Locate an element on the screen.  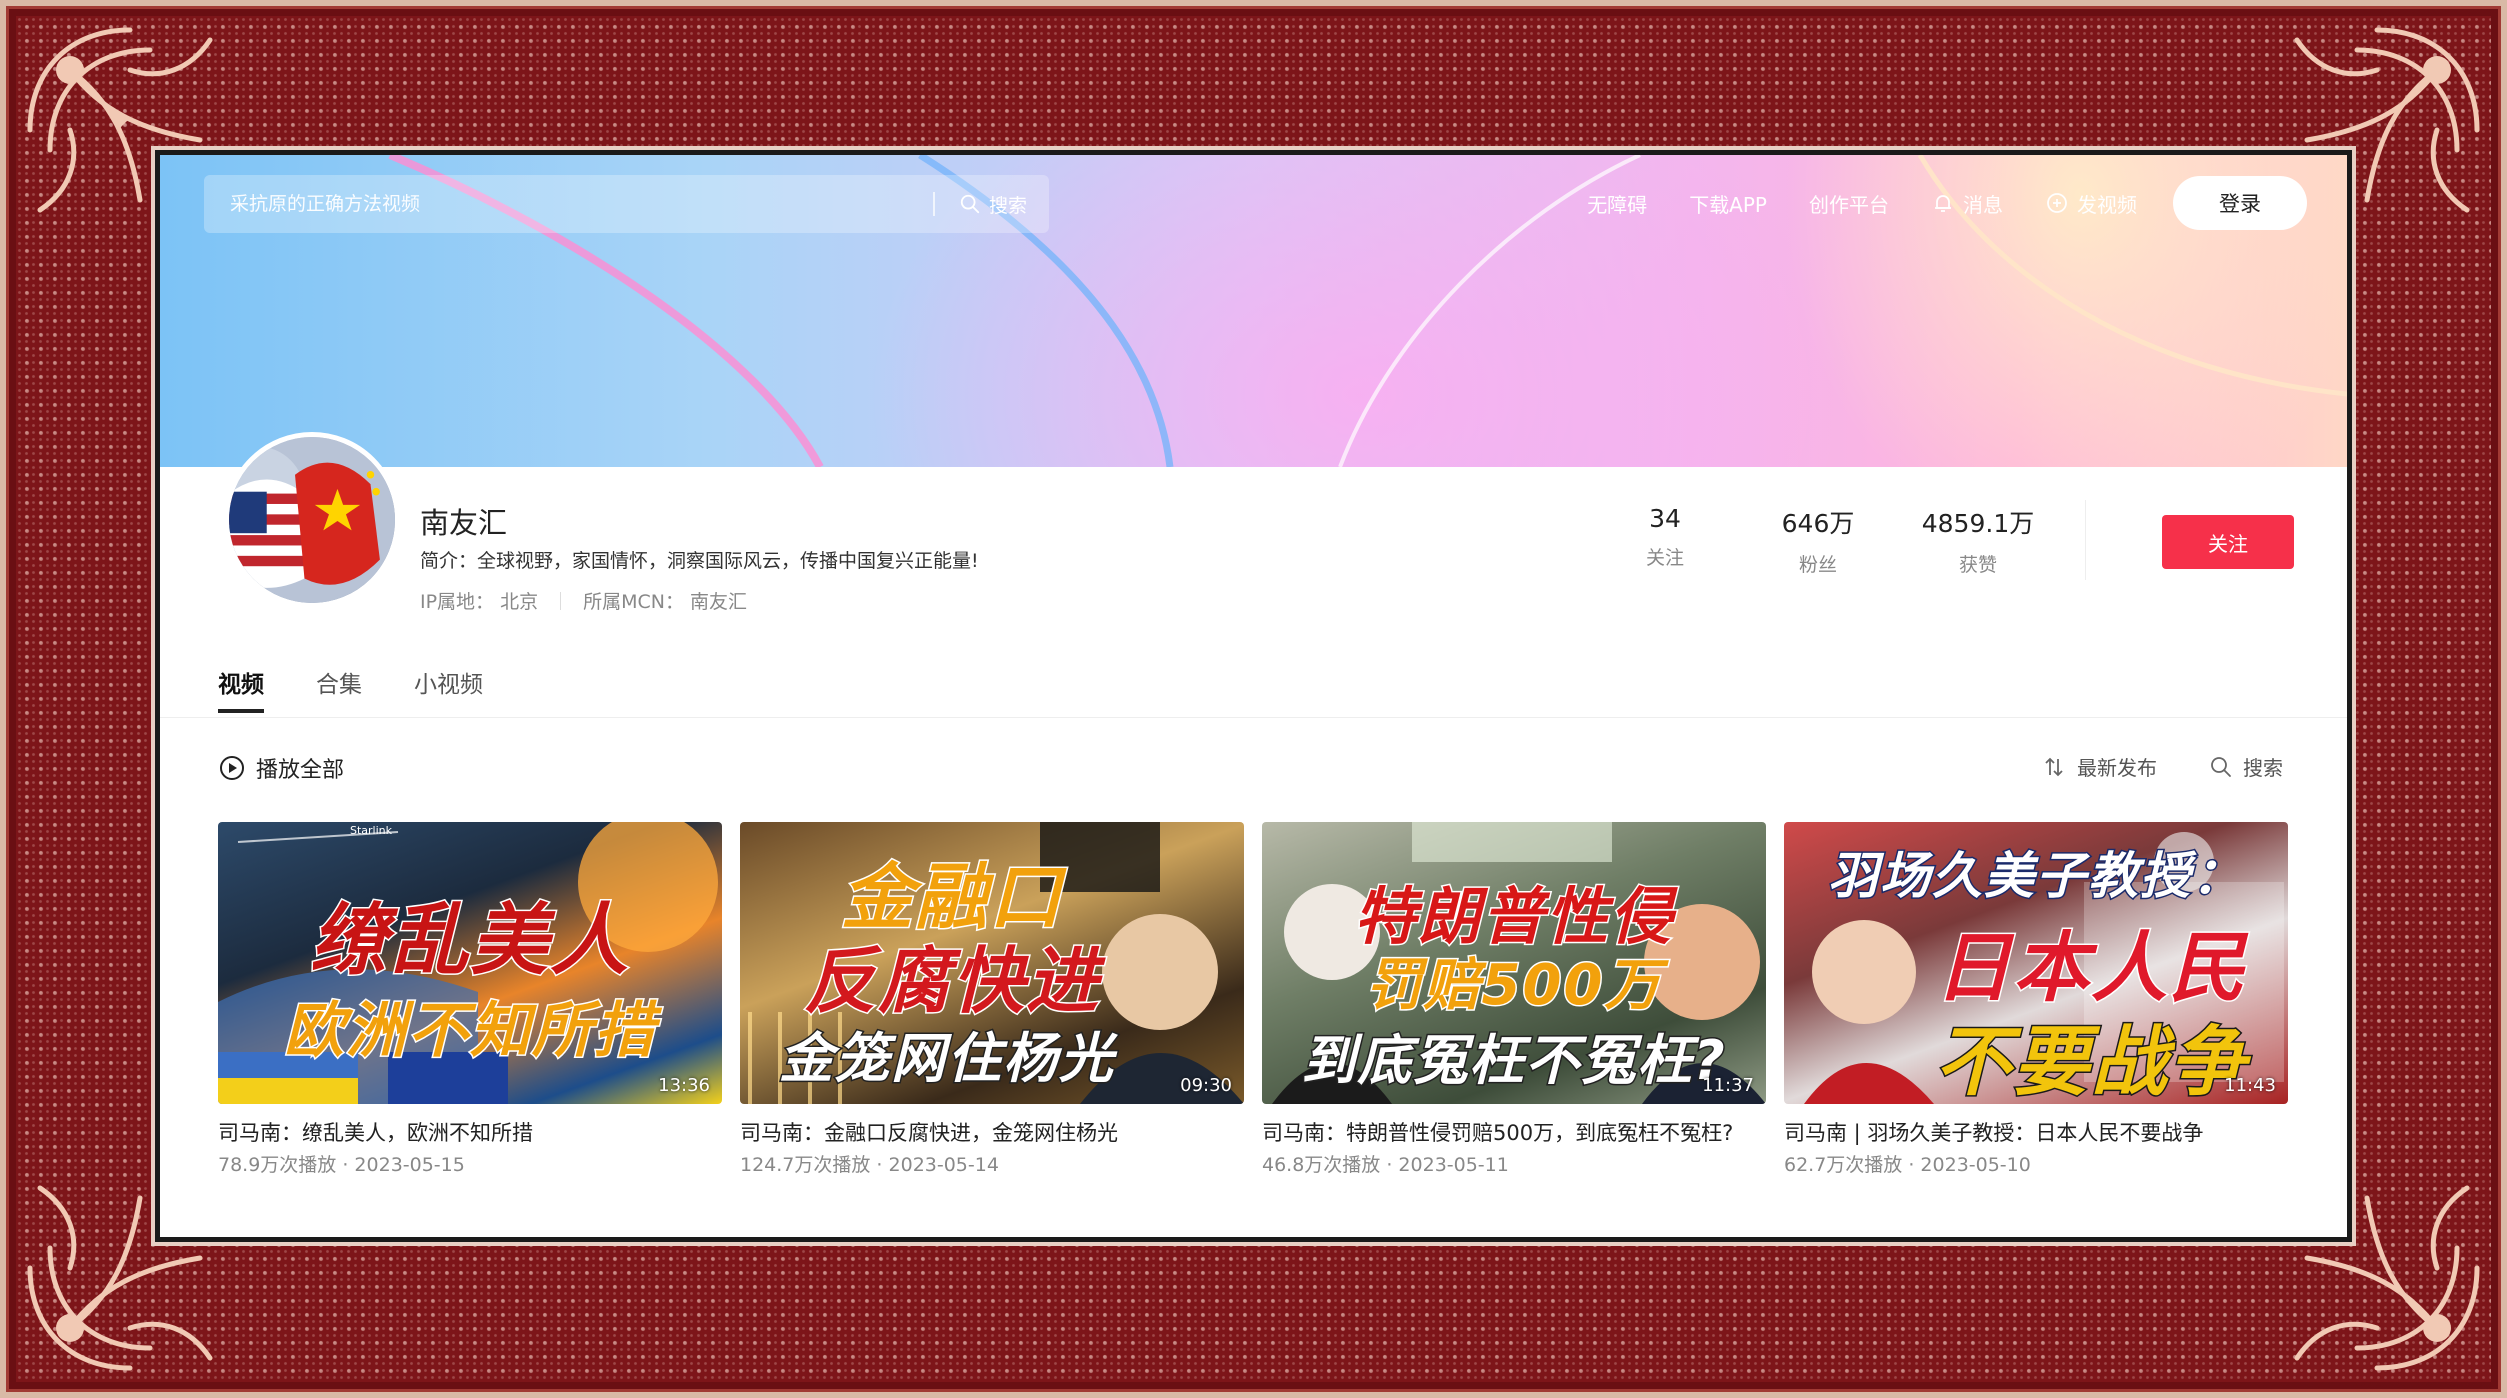
avatar is located at coordinates (312, 520).